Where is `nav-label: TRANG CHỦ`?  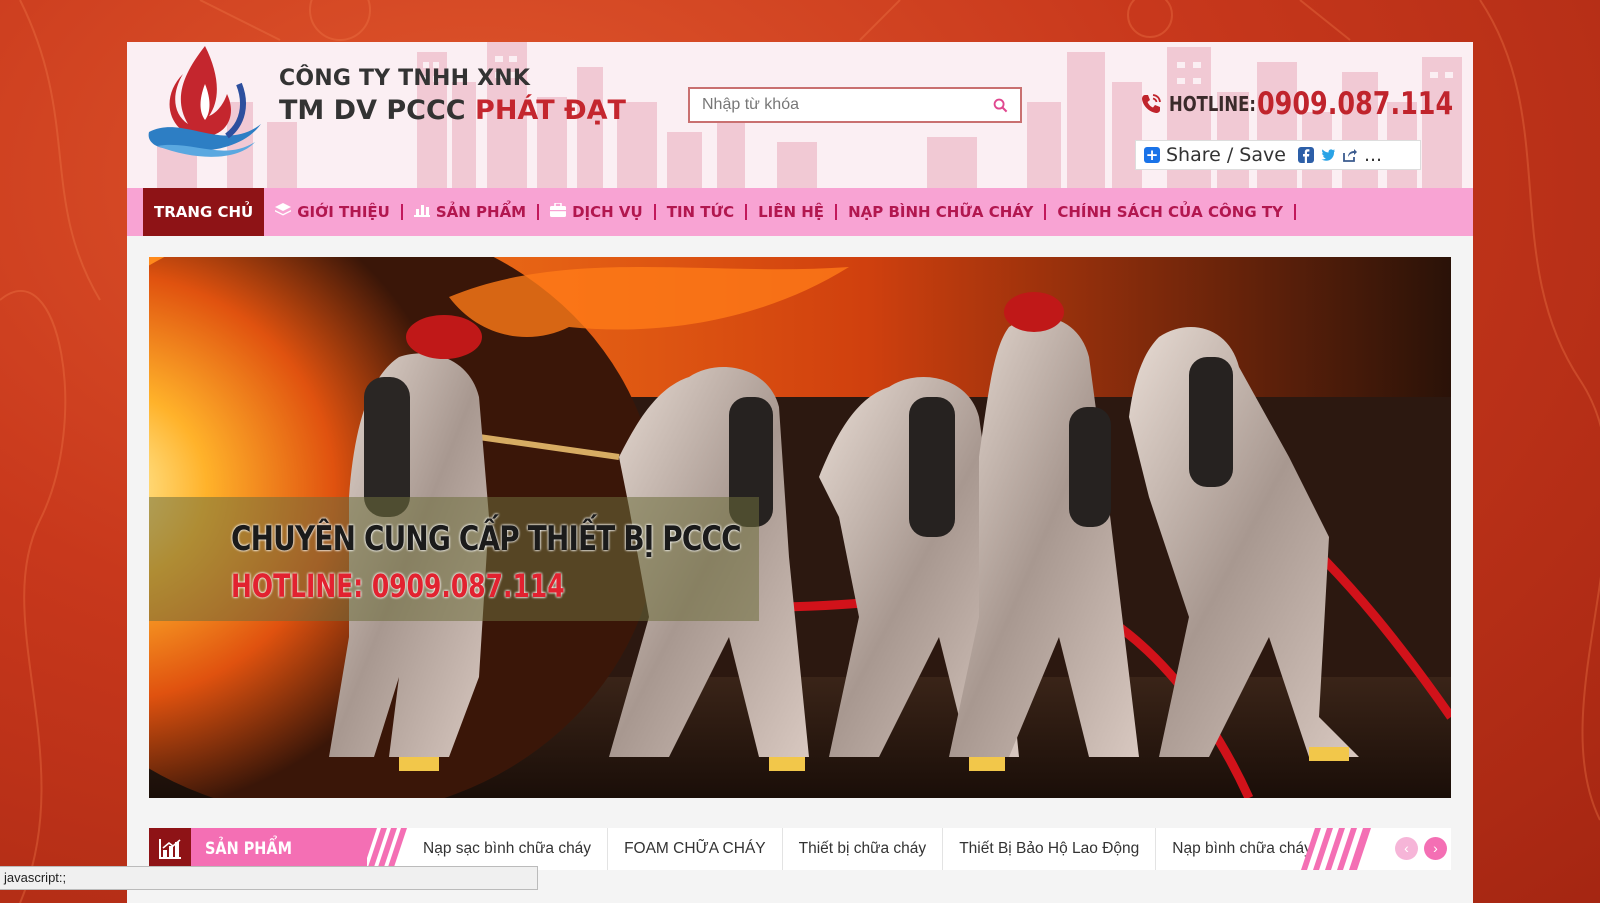 nav-label: TRANG CHỦ is located at coordinates (204, 212).